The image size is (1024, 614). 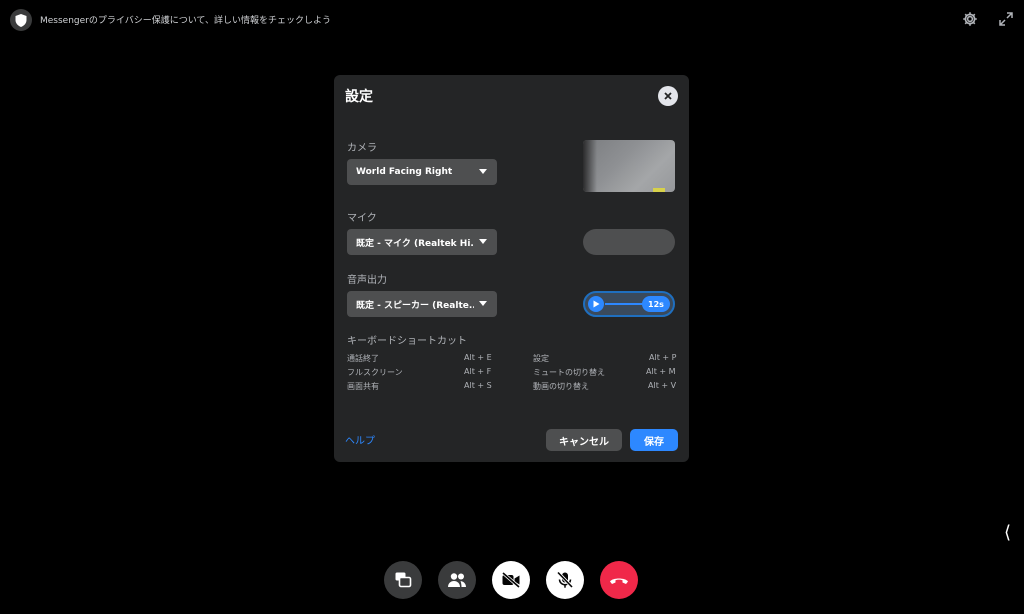 What do you see at coordinates (629, 242) in the screenshot?
I see `mic-level-meter` at bounding box center [629, 242].